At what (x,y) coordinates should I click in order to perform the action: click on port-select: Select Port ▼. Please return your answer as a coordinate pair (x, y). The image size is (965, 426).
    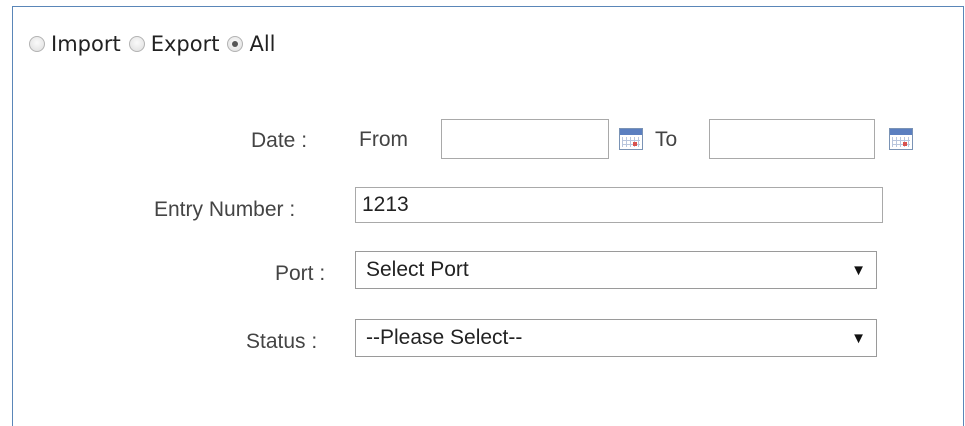
    Looking at the image, I should click on (616, 270).